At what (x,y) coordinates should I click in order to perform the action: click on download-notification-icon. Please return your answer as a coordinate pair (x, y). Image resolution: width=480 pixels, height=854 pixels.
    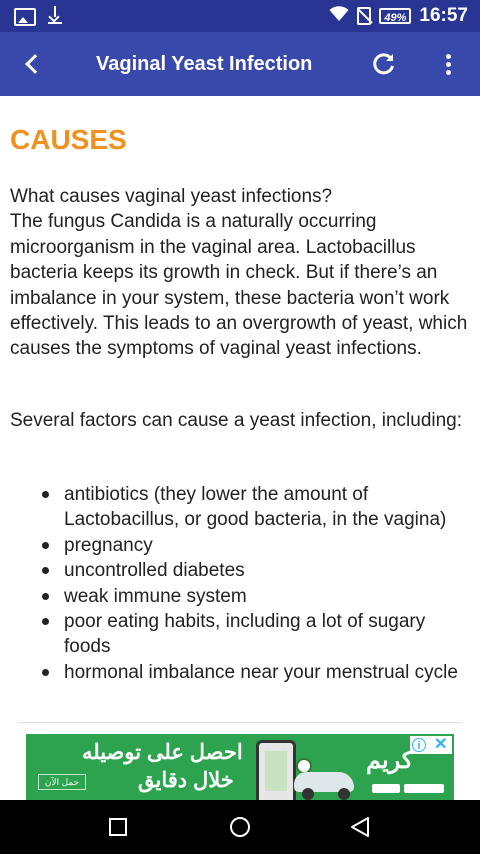
    Looking at the image, I should click on (55, 15).